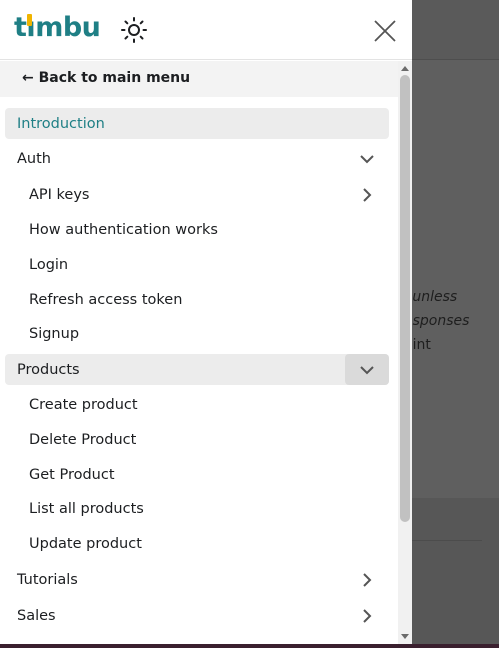 This screenshot has height=648, width=499. I want to click on sidebar-item-introduction: Introduction, so click(197, 123).